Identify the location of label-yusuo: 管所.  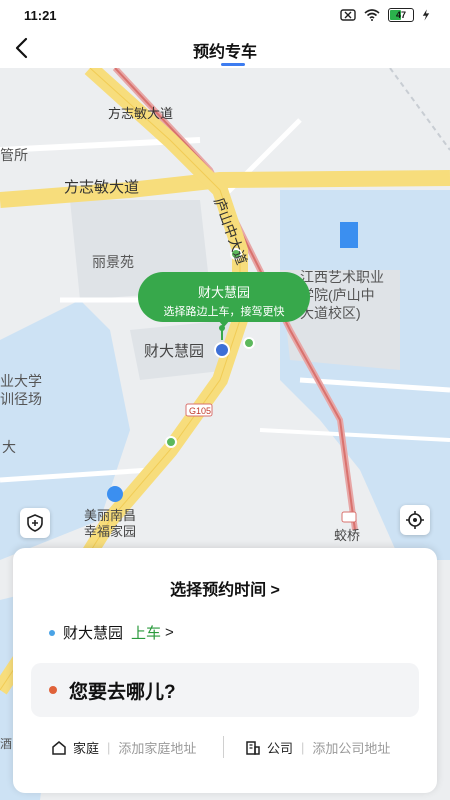
(14, 155).